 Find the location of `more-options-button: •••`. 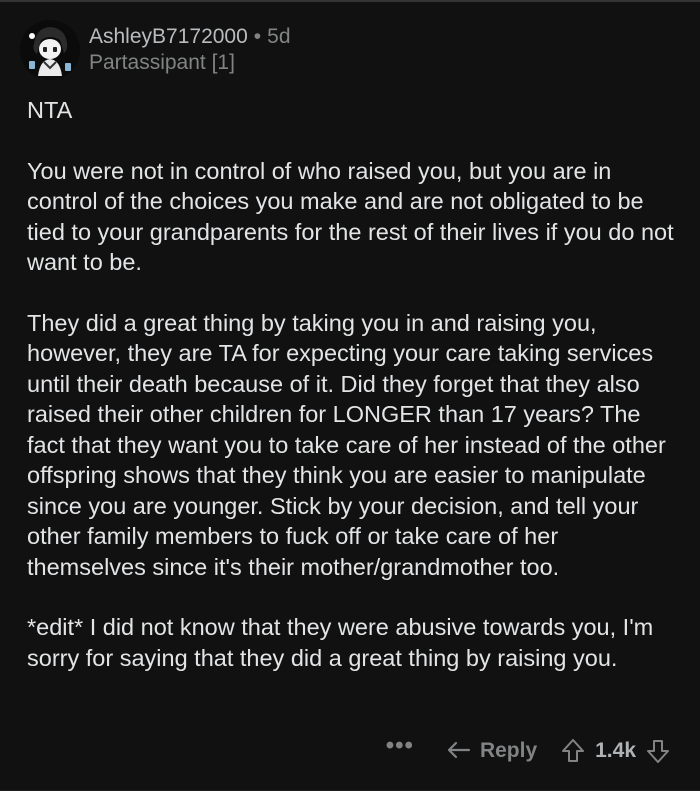

more-options-button: ••• is located at coordinates (400, 746).